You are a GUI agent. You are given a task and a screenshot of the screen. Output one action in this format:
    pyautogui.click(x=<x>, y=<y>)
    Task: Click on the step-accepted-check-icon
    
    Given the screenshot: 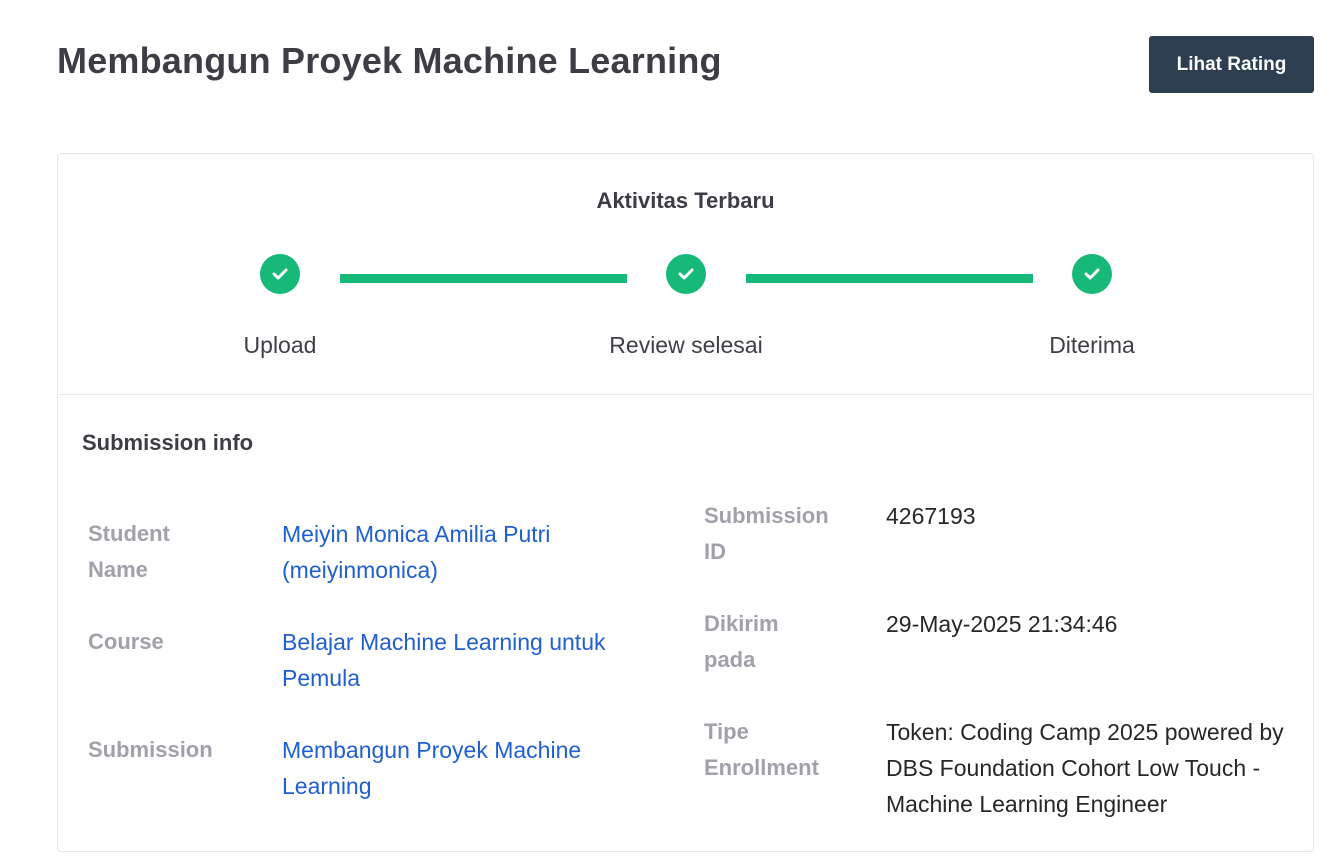 What is the action you would take?
    pyautogui.click(x=1092, y=274)
    